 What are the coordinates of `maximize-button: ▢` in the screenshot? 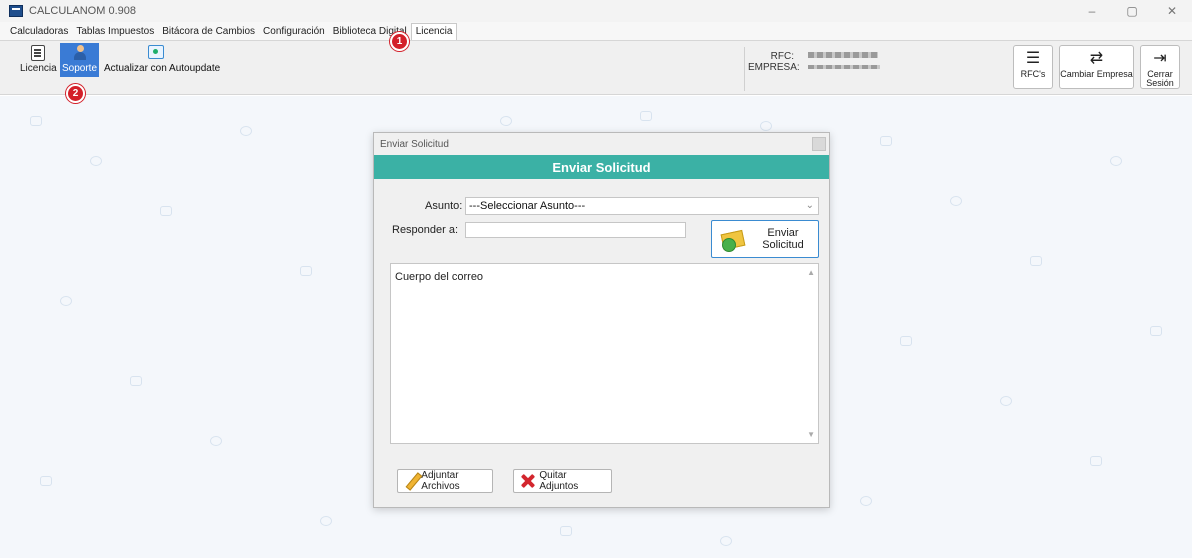 It's located at (1132, 11).